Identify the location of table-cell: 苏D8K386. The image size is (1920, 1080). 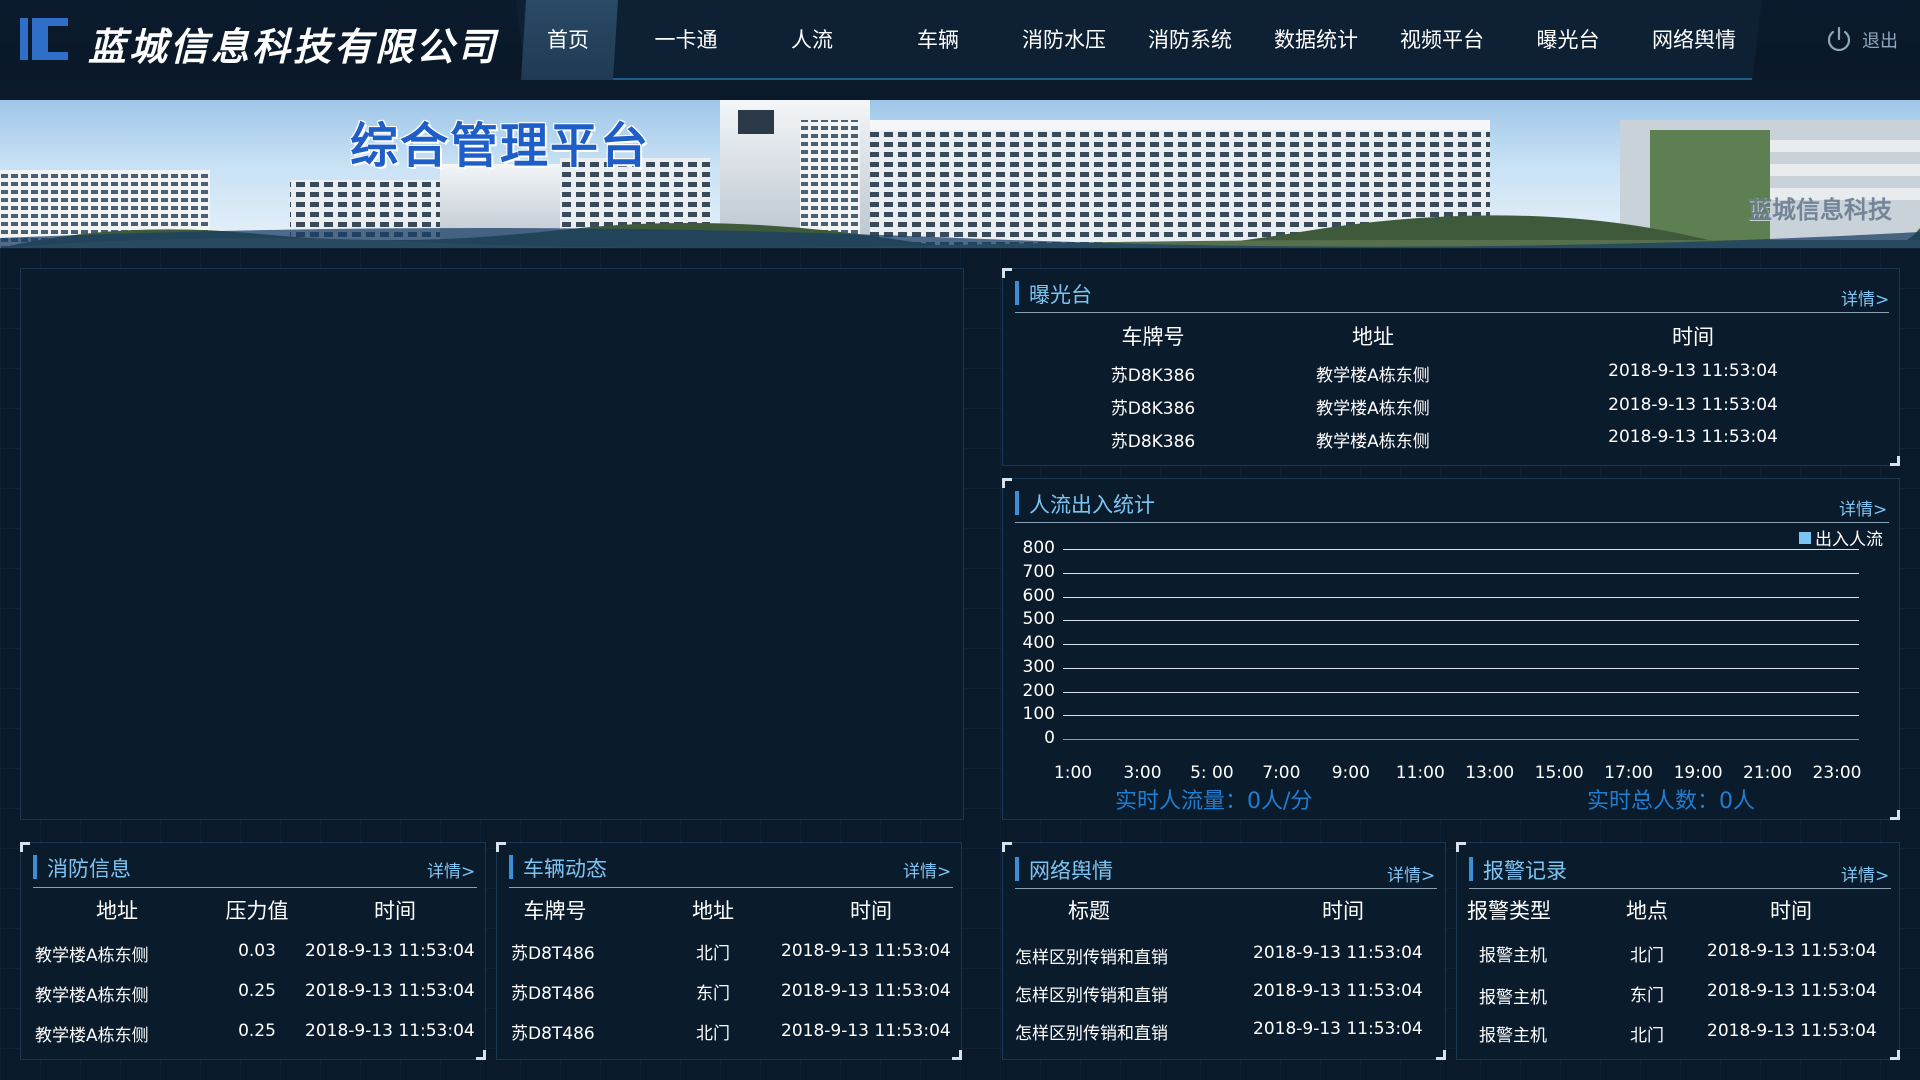
(1153, 409).